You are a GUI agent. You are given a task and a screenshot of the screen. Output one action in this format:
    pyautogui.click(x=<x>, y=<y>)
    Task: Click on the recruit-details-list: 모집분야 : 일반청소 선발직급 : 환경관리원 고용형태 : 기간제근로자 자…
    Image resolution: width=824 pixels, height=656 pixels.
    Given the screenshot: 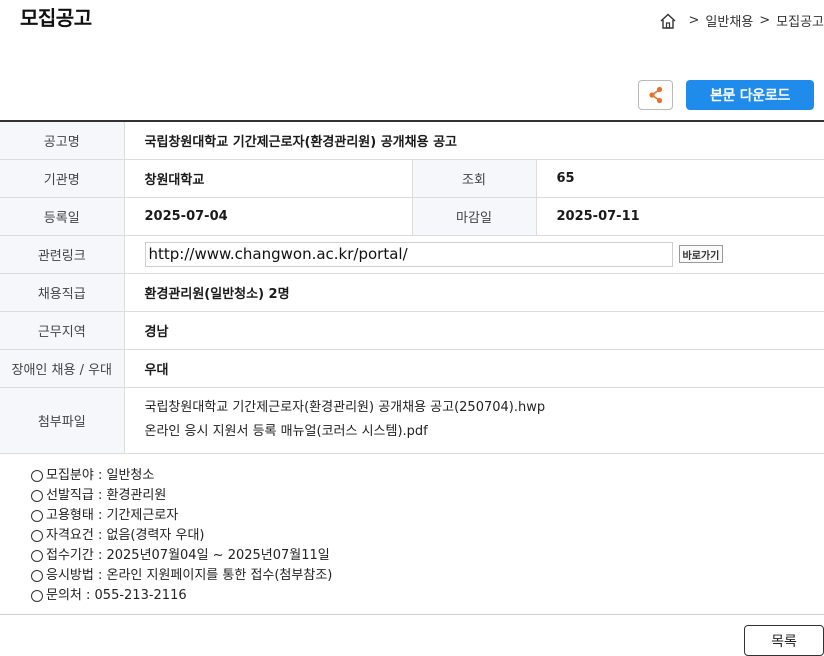 What is the action you would take?
    pyautogui.click(x=181, y=536)
    